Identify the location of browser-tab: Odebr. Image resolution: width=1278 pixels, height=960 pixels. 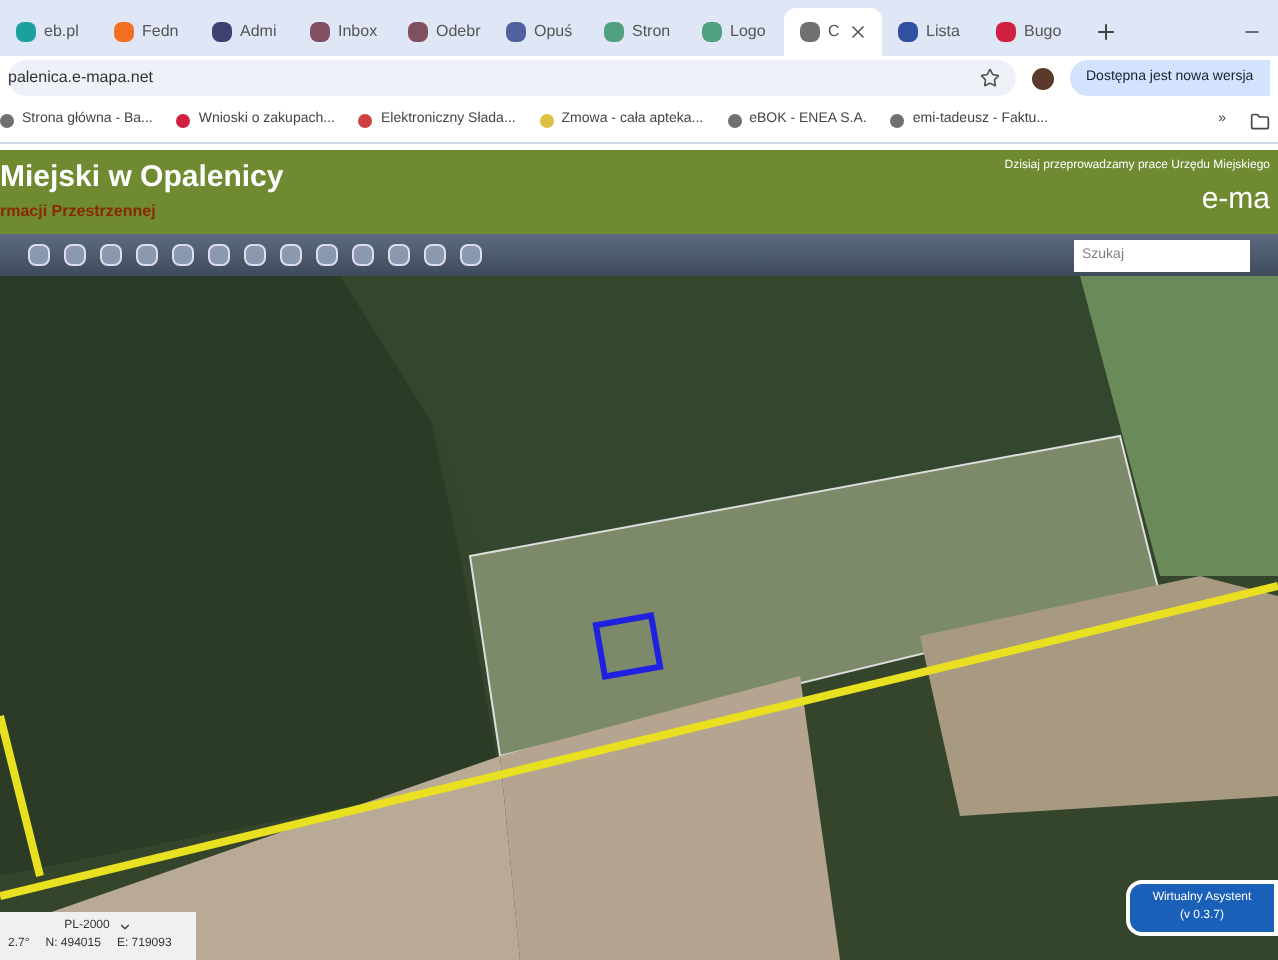
(441, 32).